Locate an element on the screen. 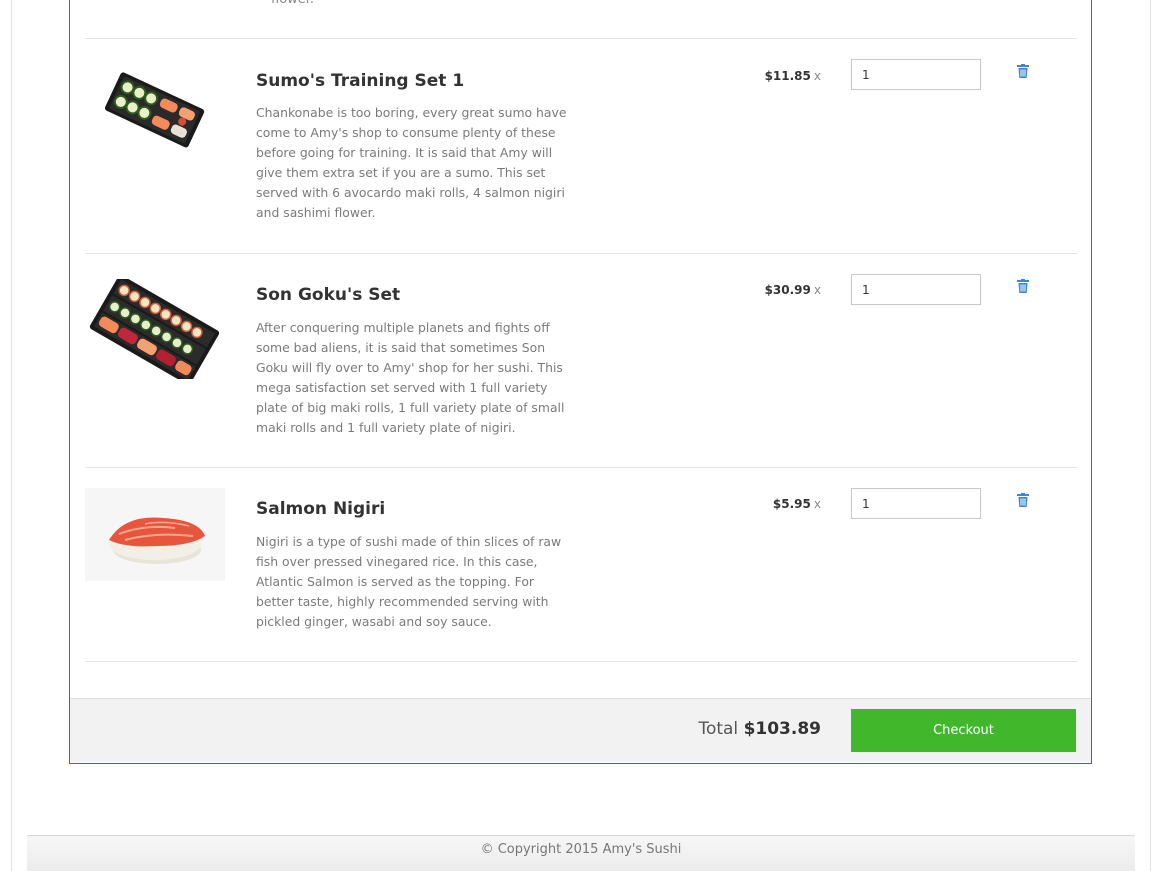 The width and height of the screenshot is (1162, 871). total-label: Total is located at coordinates (718, 729).